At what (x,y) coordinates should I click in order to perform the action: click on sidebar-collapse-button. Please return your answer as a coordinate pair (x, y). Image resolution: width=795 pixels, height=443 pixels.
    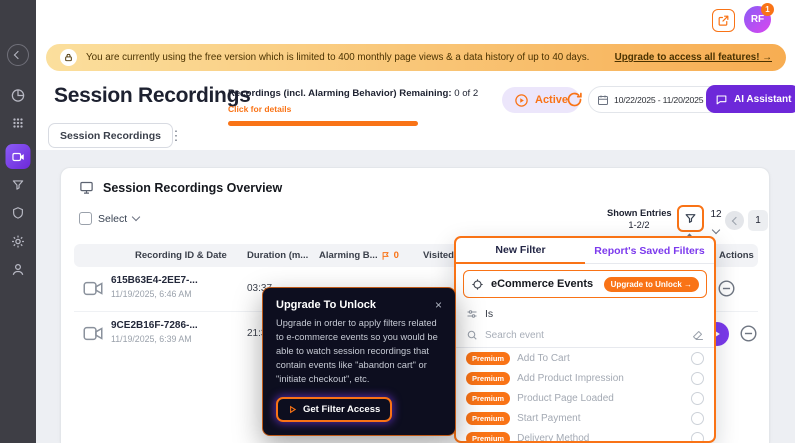
    Looking at the image, I should click on (18, 55).